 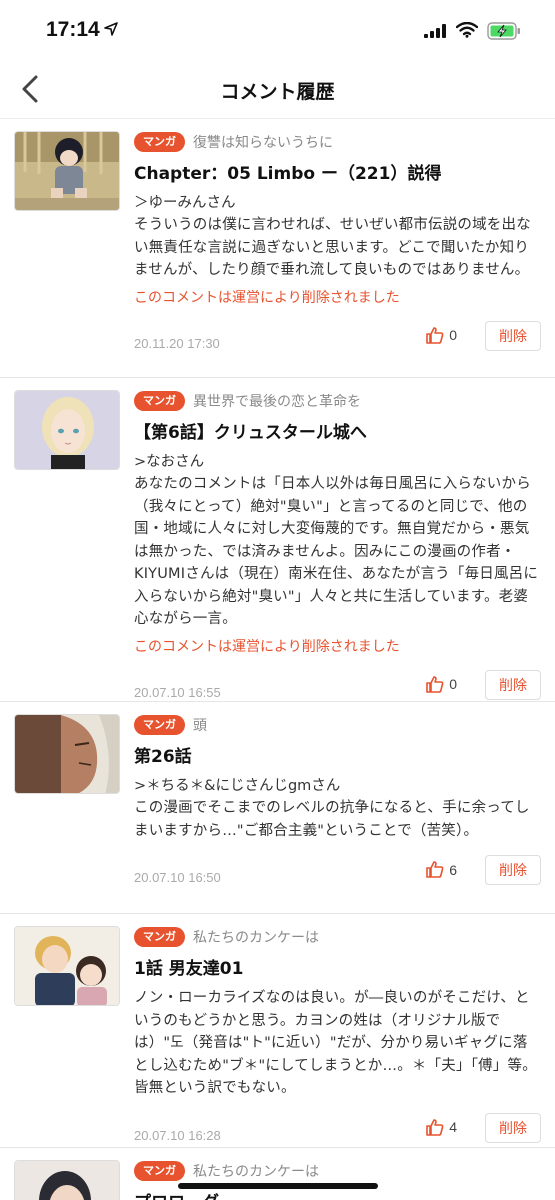 I want to click on page-title: コメント履歴, so click(x=277, y=92).